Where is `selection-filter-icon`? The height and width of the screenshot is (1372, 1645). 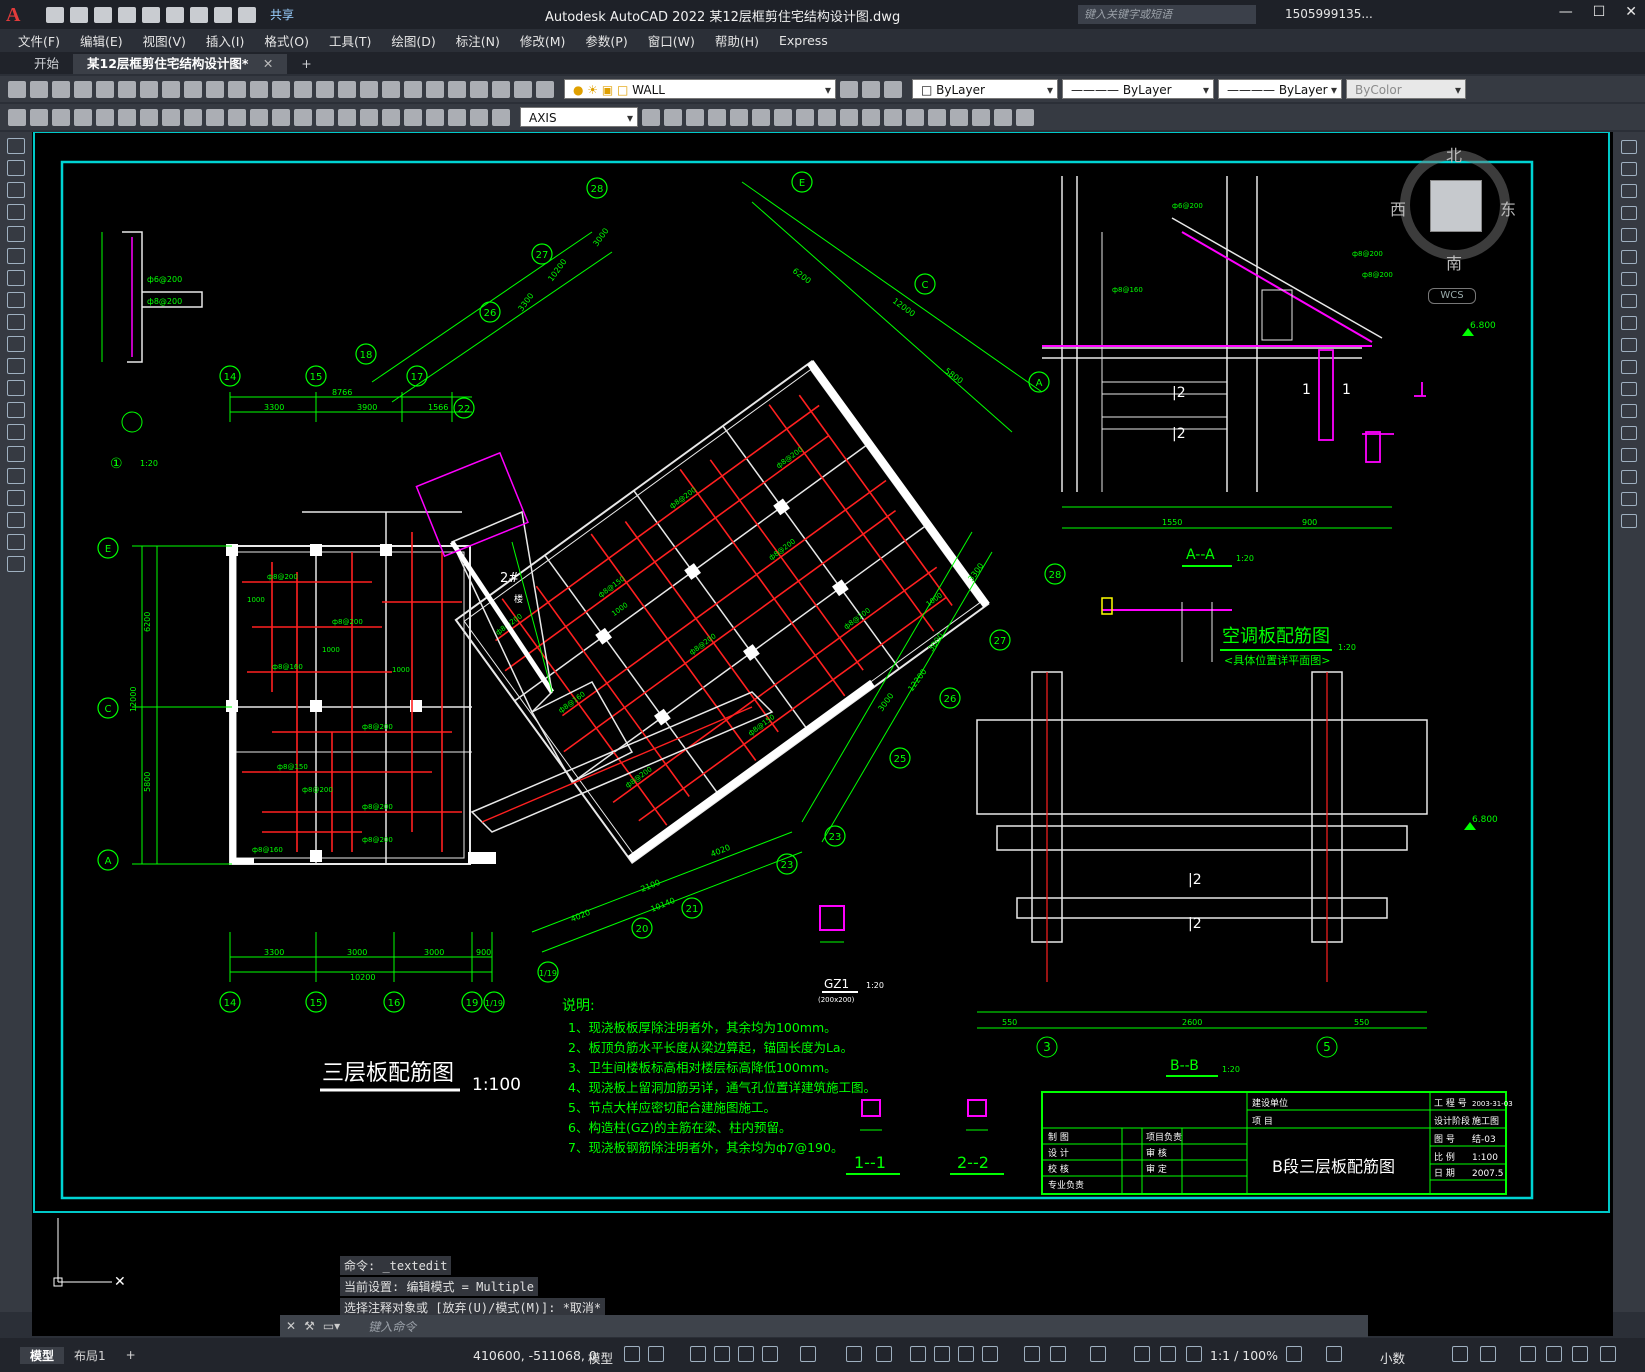
selection-filter-icon is located at coordinates (1058, 1354).